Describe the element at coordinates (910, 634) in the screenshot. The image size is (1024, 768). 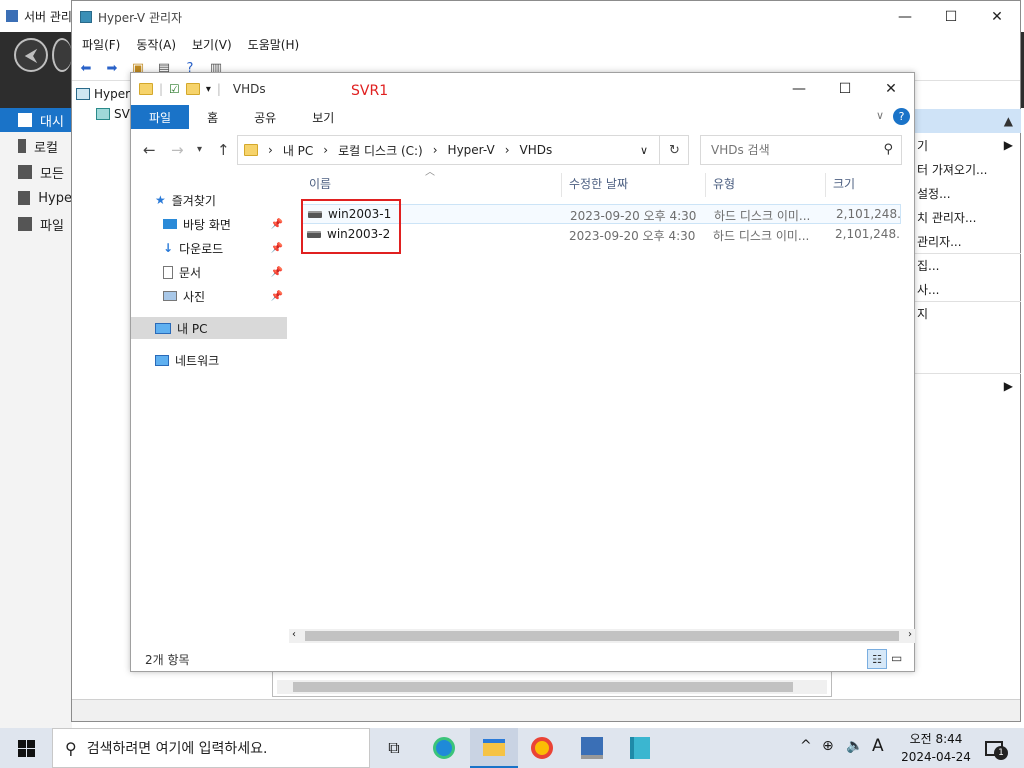
I see `scroll-right-icon: ›` at that location.